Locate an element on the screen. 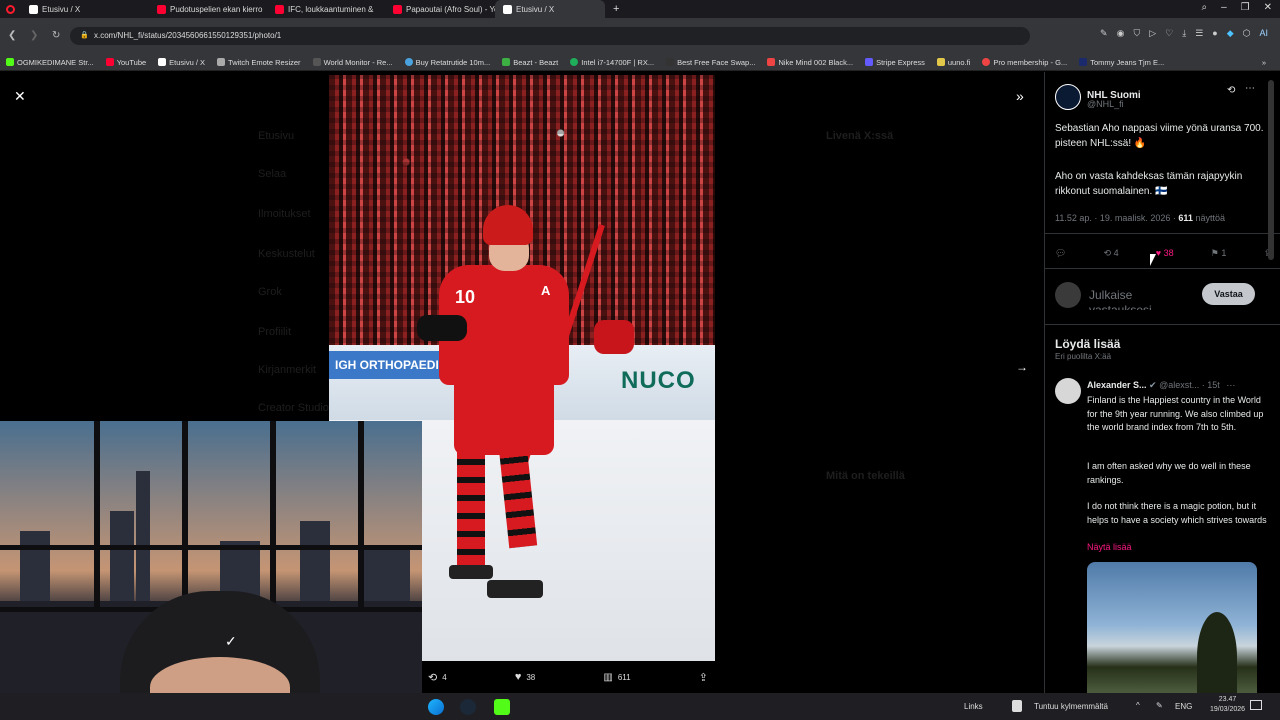 The height and width of the screenshot is (720, 1280). close-viewer-button: ✕ is located at coordinates (20, 96).